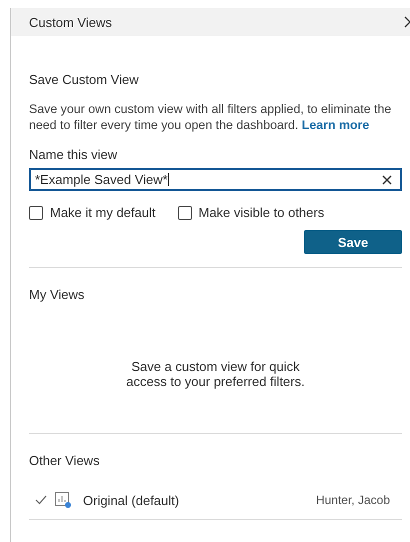 Image resolution: width=410 pixels, height=542 pixels. Describe the element at coordinates (73, 154) in the screenshot. I see `field-label: Name this view` at that location.